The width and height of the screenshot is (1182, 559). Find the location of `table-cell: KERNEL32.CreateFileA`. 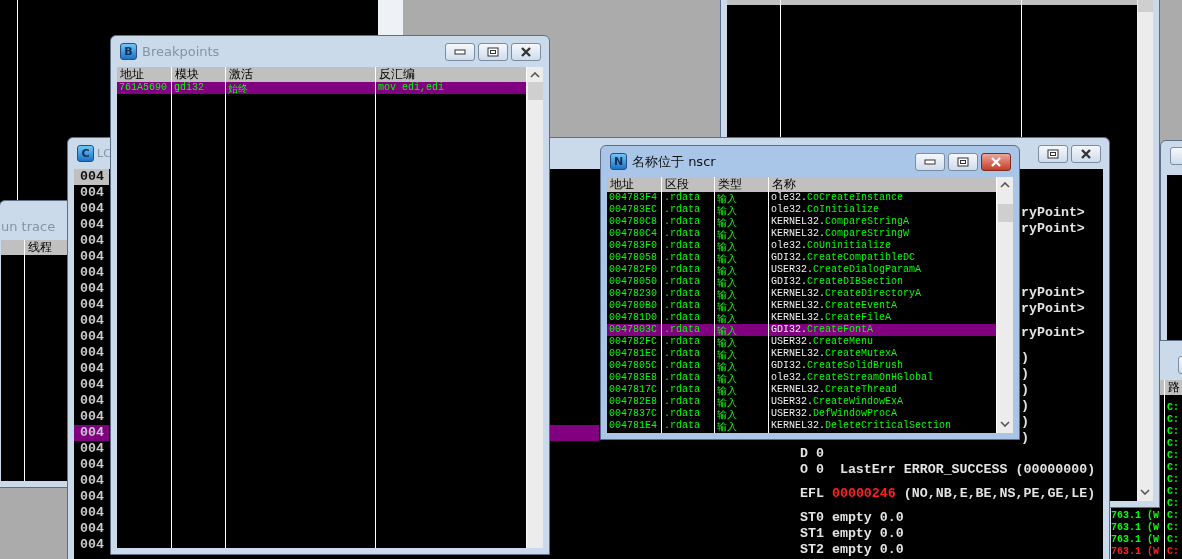

table-cell: KERNEL32.CreateFileA is located at coordinates (882, 318).